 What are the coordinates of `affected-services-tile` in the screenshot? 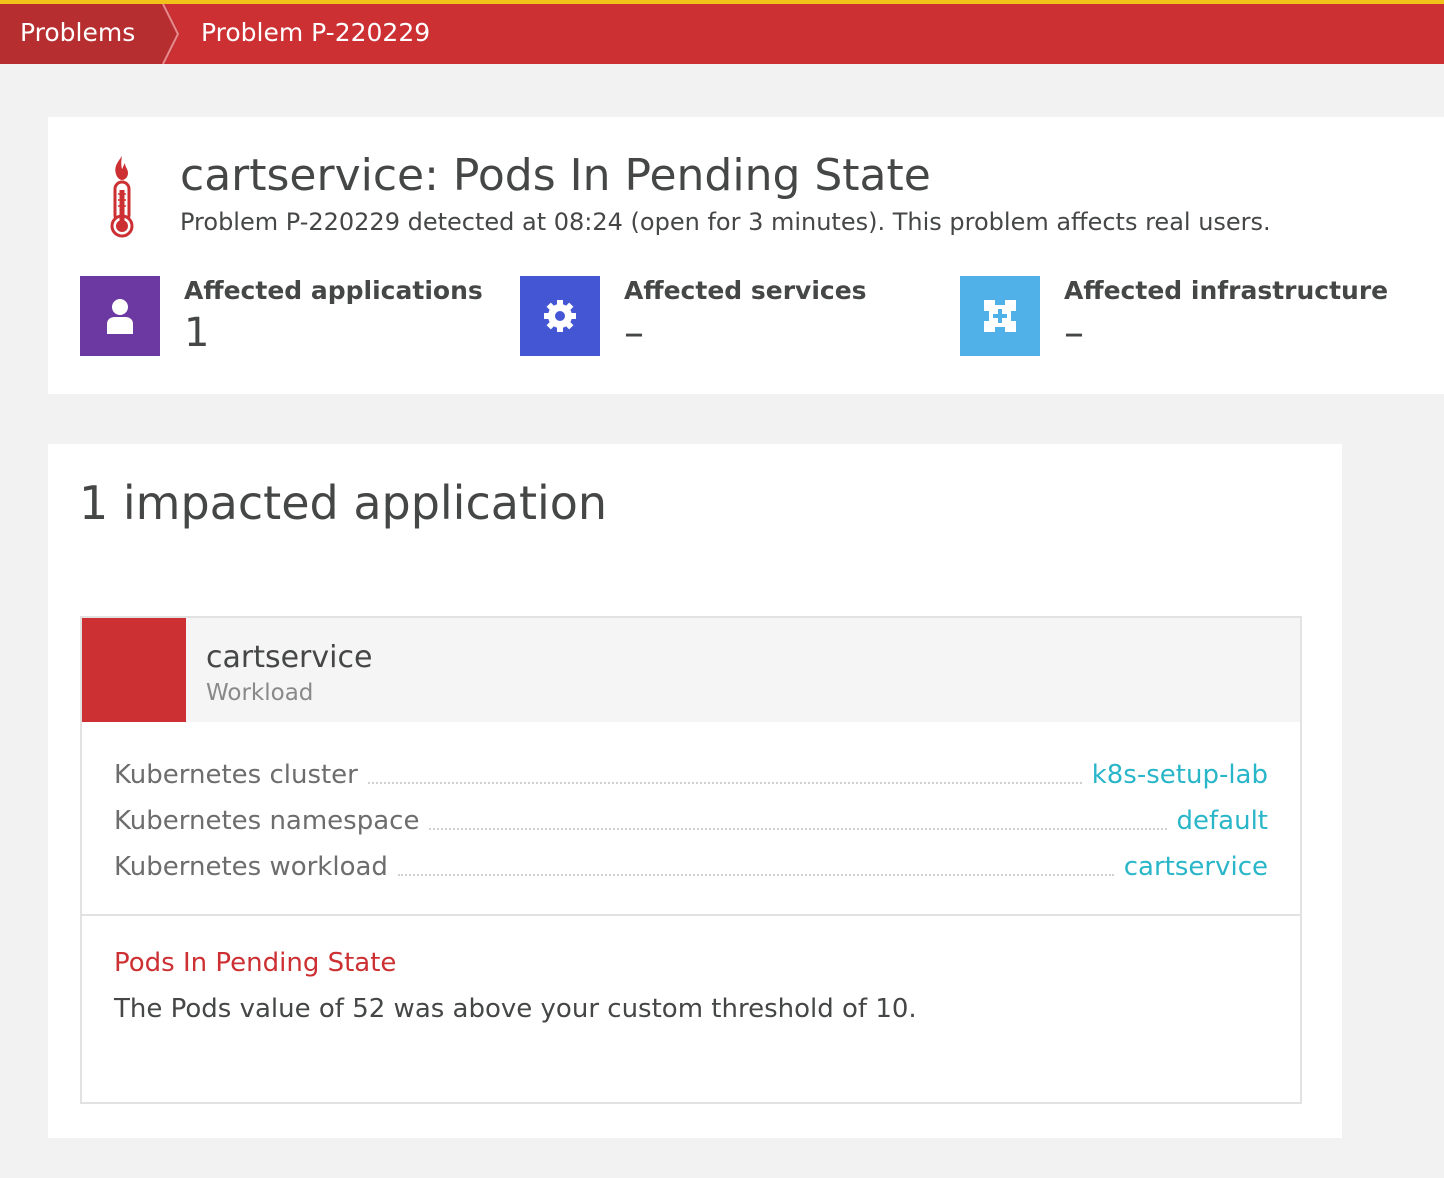 It's located at (560, 316).